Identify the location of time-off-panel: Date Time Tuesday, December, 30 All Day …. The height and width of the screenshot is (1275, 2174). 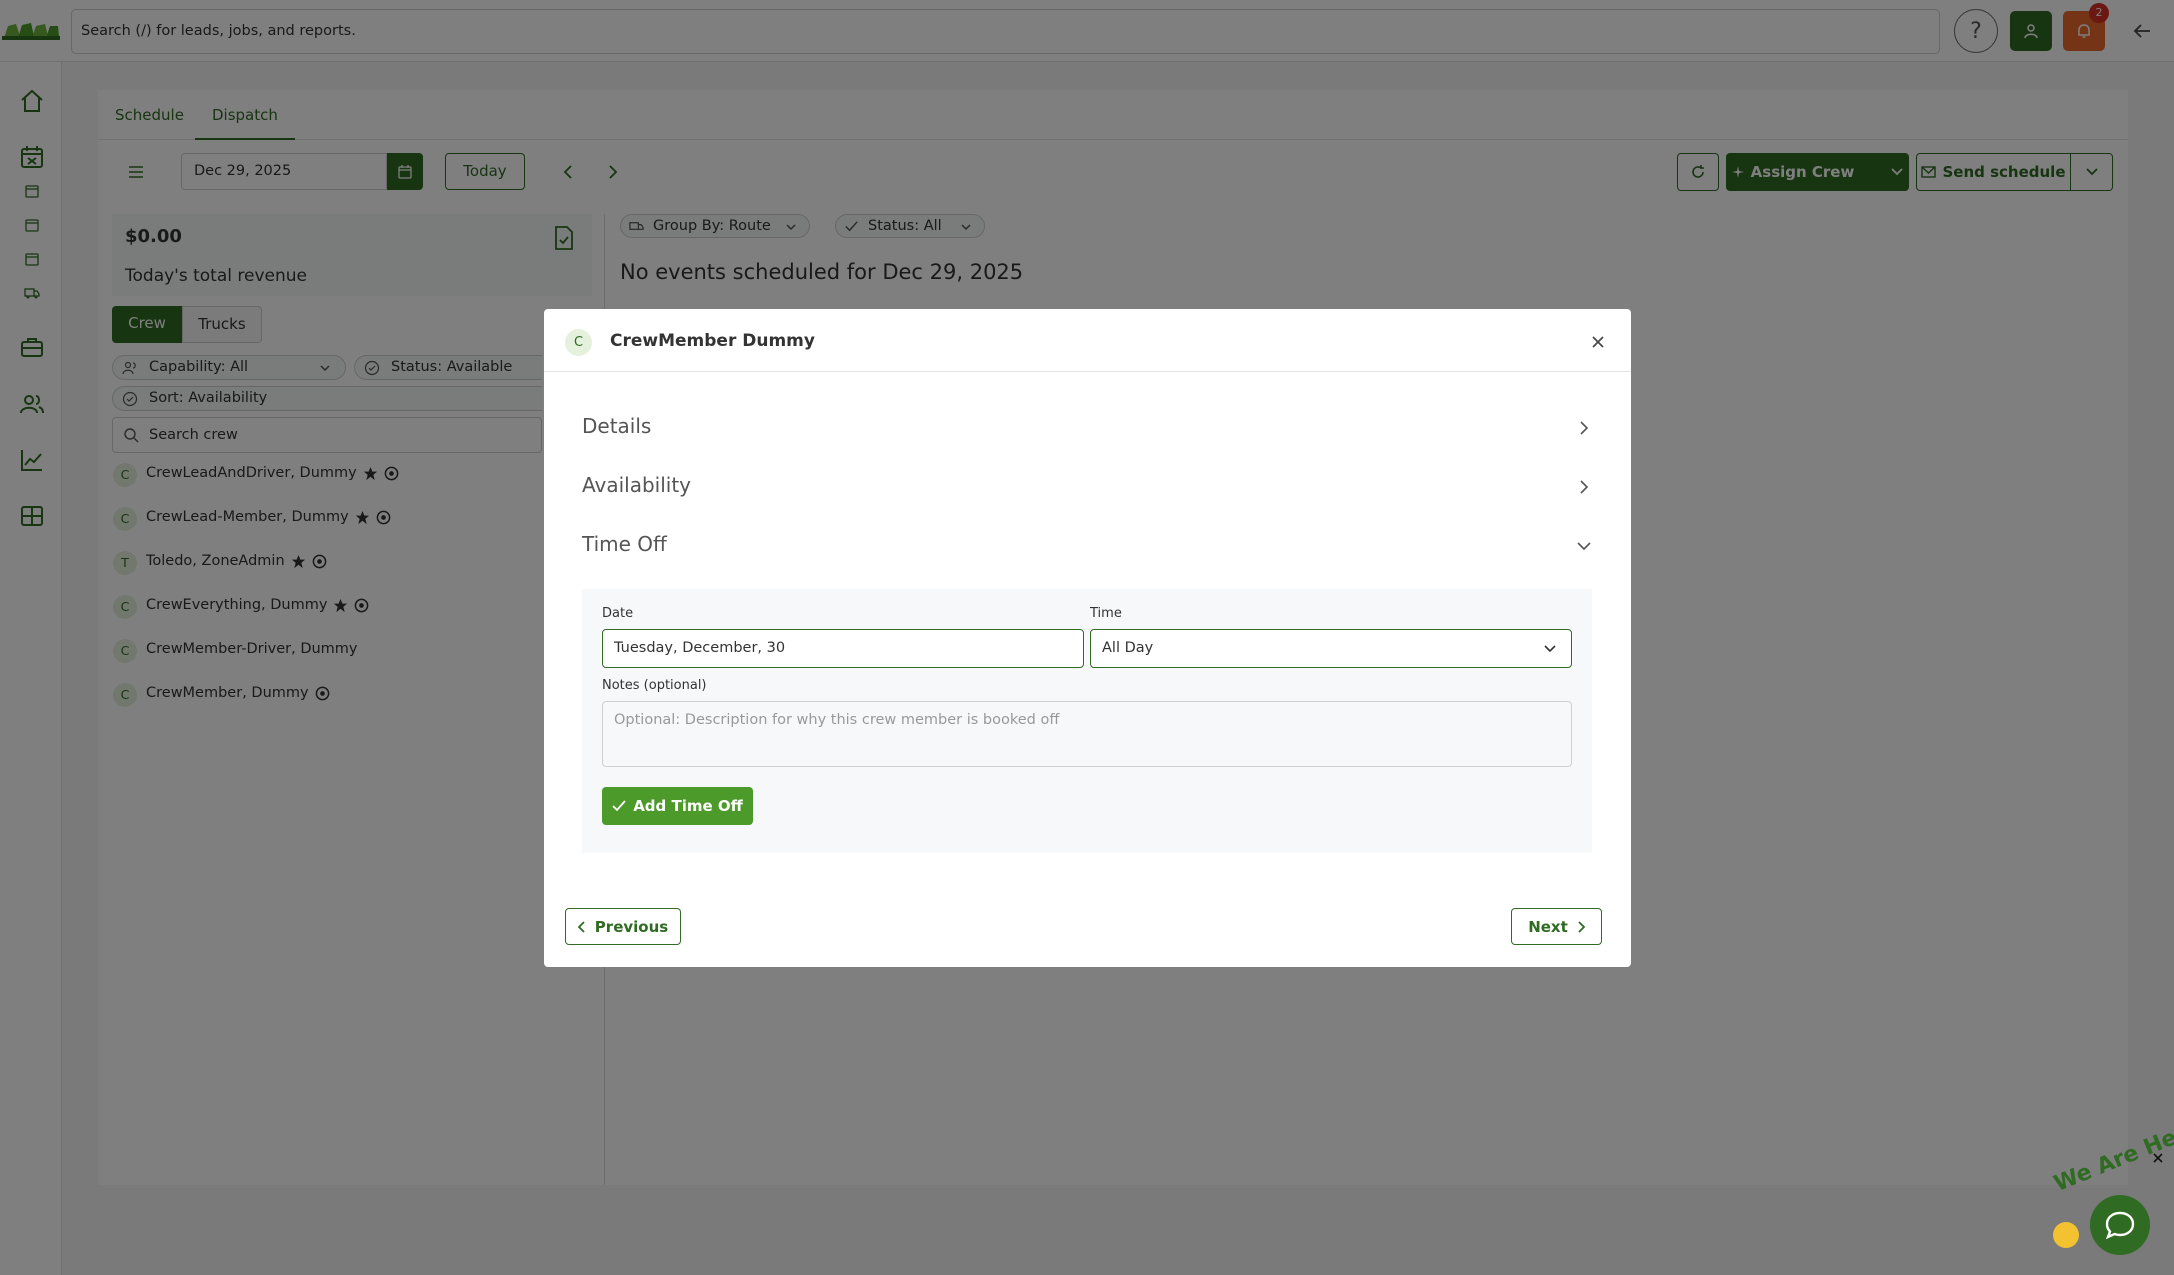
(1087, 721).